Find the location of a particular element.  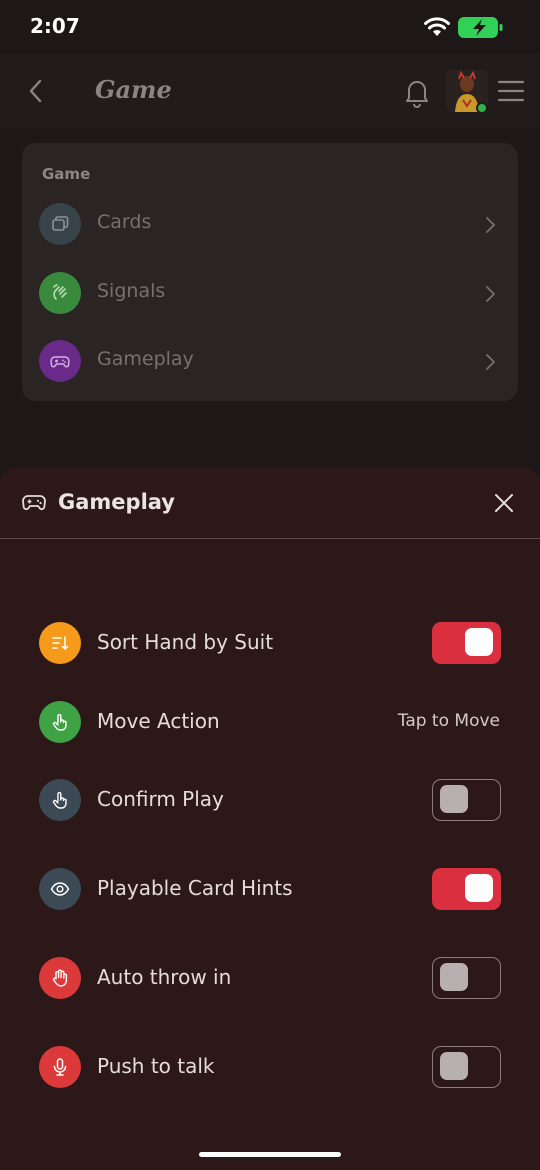

top-nav-bar: Game is located at coordinates (270, 91).